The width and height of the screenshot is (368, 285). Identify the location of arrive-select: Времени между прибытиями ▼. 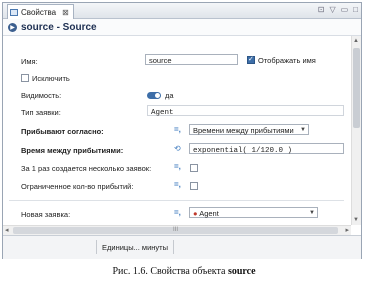
(249, 129).